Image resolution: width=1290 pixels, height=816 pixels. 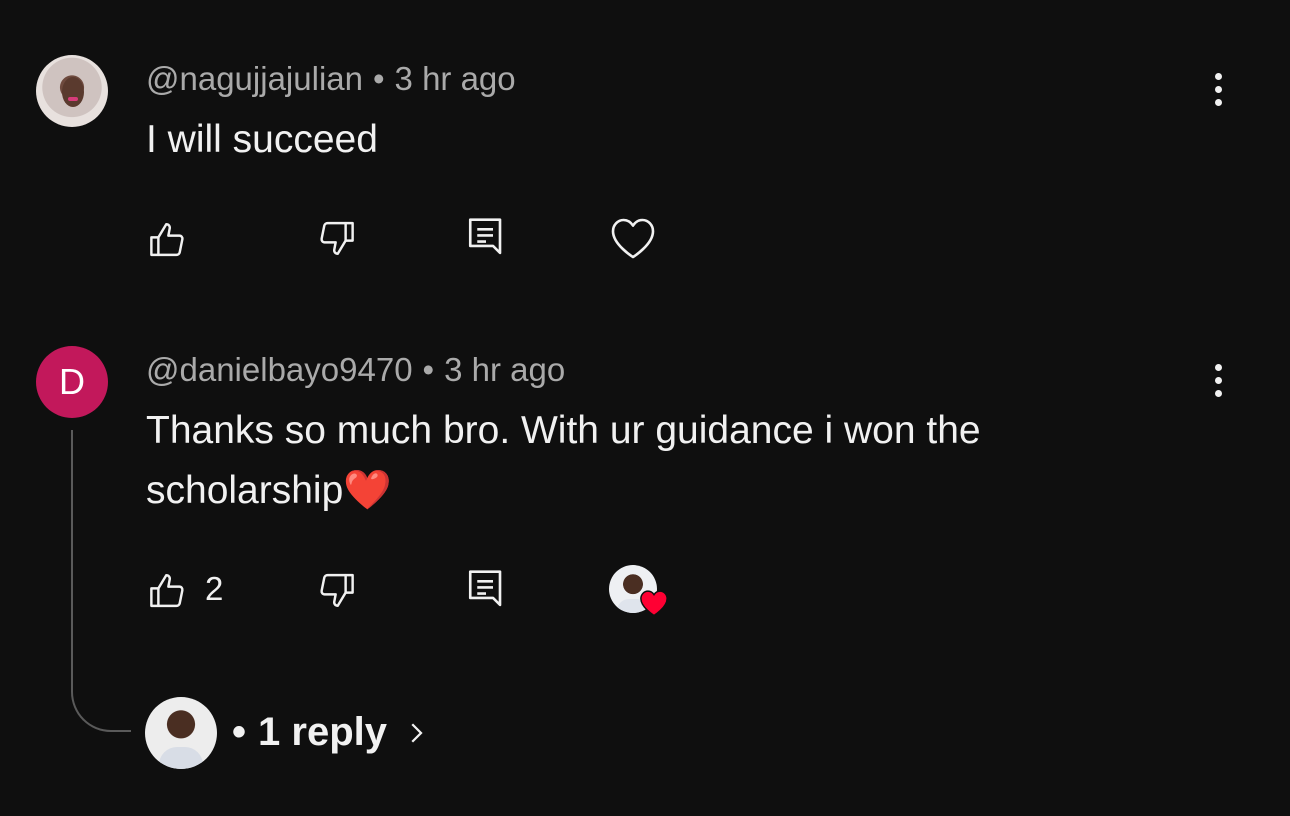 What do you see at coordinates (181, 733) in the screenshot?
I see `reply-avatar` at bounding box center [181, 733].